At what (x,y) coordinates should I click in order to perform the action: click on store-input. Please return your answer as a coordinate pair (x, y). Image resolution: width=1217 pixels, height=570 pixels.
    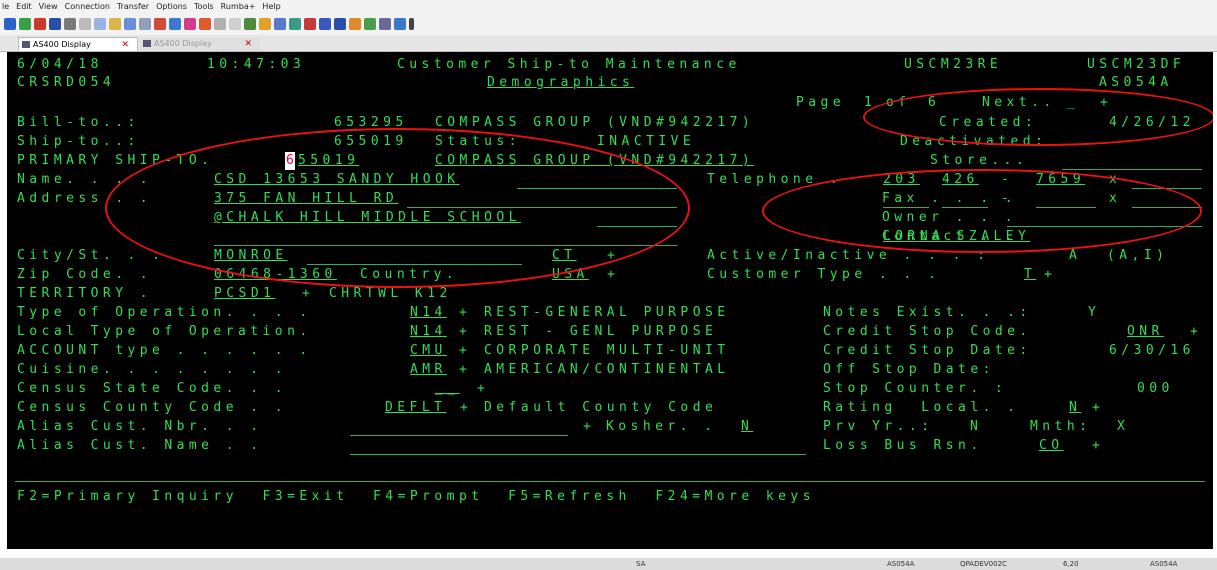
    Looking at the image, I should click on (1132, 169).